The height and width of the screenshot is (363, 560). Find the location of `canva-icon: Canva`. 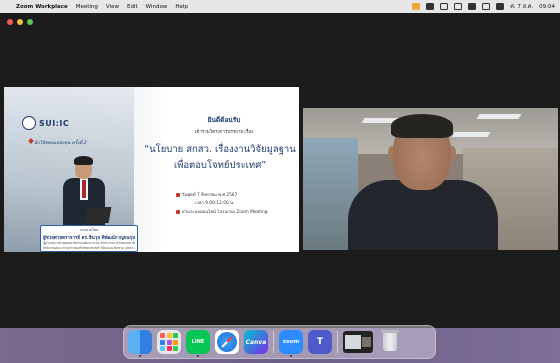

canva-icon: Canva is located at coordinates (256, 342).